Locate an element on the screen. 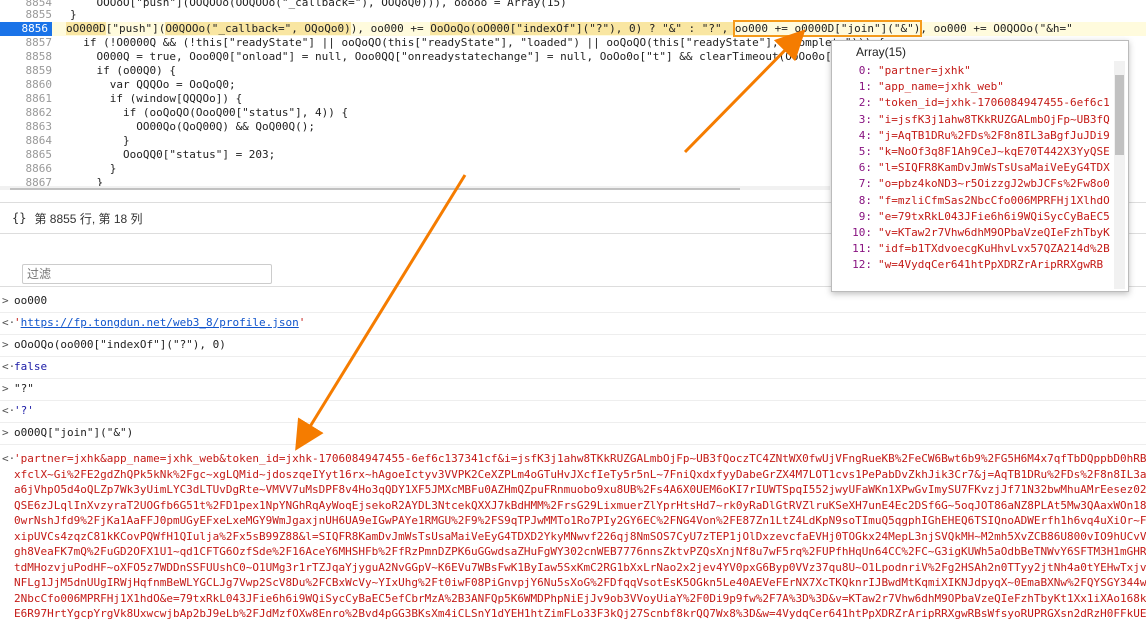 This screenshot has width=1146, height=622. array-value: "partner=jxhk" is located at coordinates (924, 70).